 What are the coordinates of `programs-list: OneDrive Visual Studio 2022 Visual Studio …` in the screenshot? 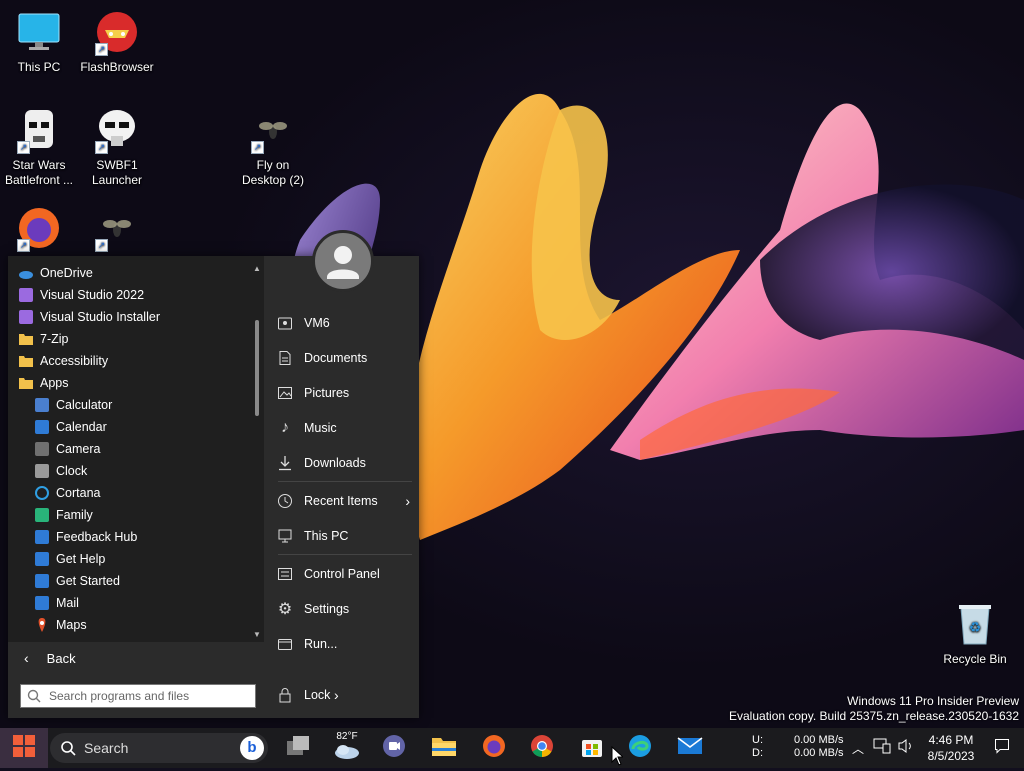 It's located at (136, 449).